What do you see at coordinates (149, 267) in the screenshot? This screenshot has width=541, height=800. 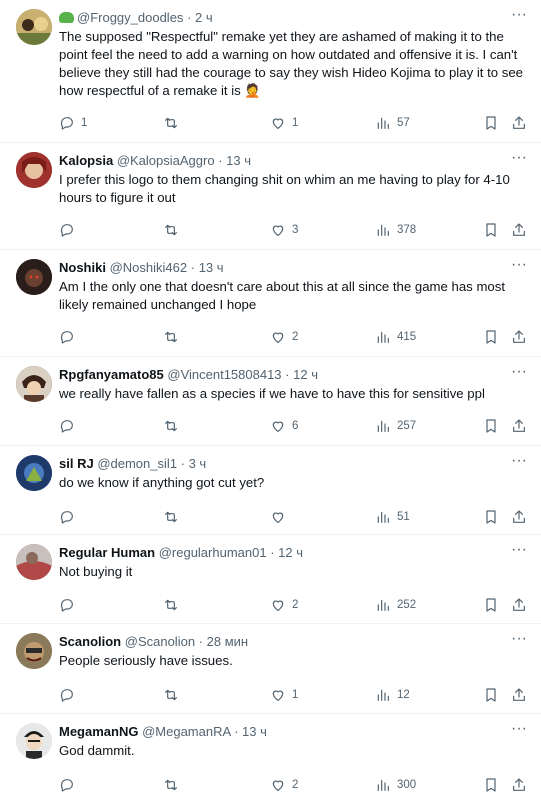 I see `handle: @Noshiki462` at bounding box center [149, 267].